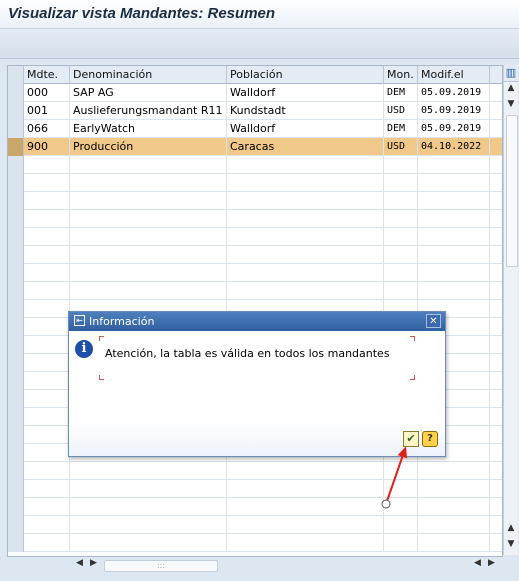 Image resolution: width=519 pixels, height=581 pixels. What do you see at coordinates (511, 528) in the screenshot?
I see `scroll-page-up-icon: ▲` at bounding box center [511, 528].